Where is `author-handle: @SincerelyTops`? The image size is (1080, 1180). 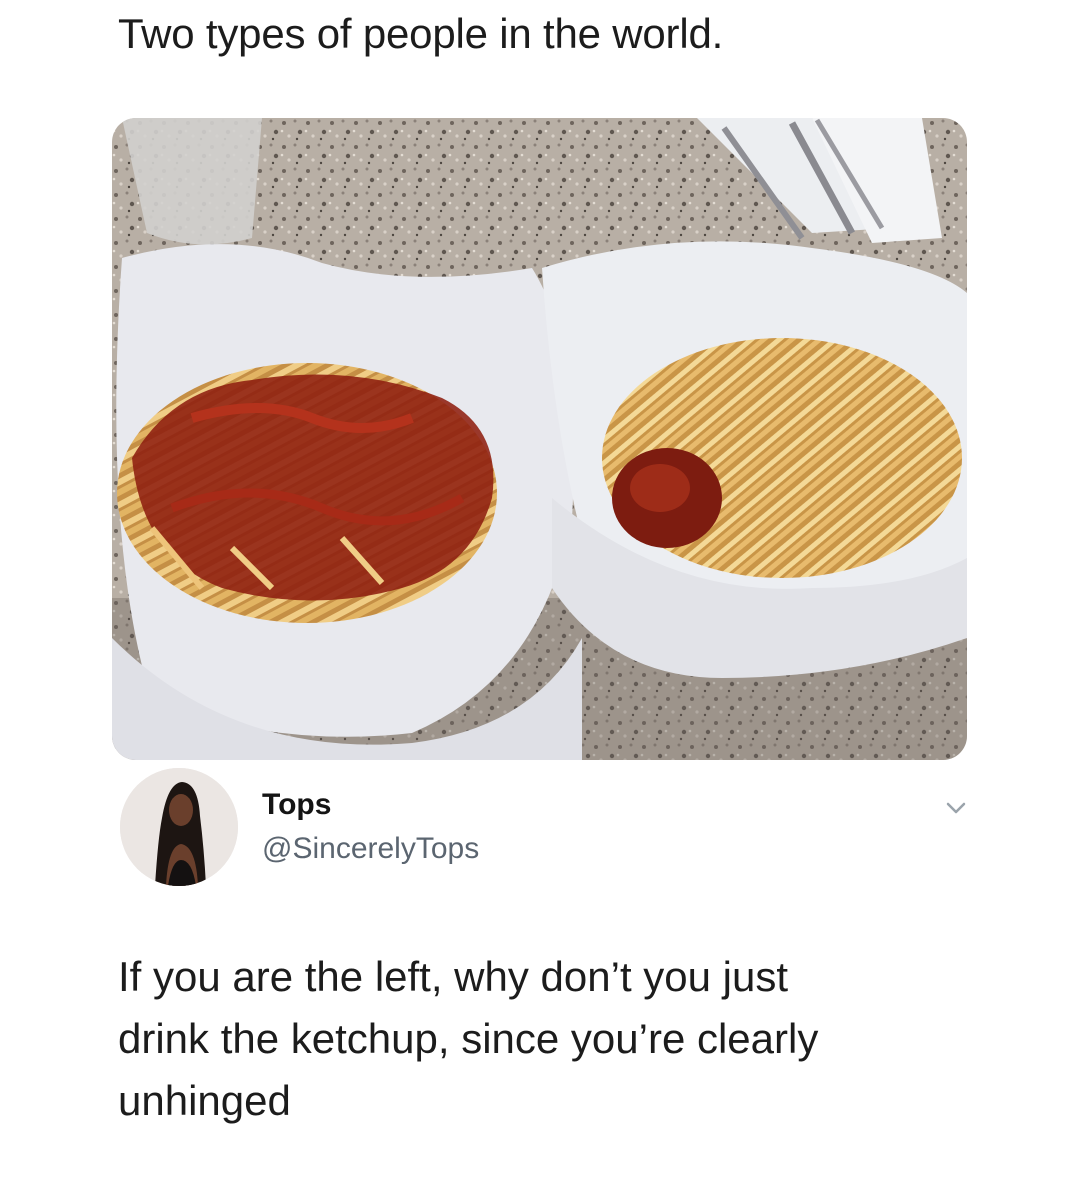 author-handle: @SincerelyTops is located at coordinates (370, 849).